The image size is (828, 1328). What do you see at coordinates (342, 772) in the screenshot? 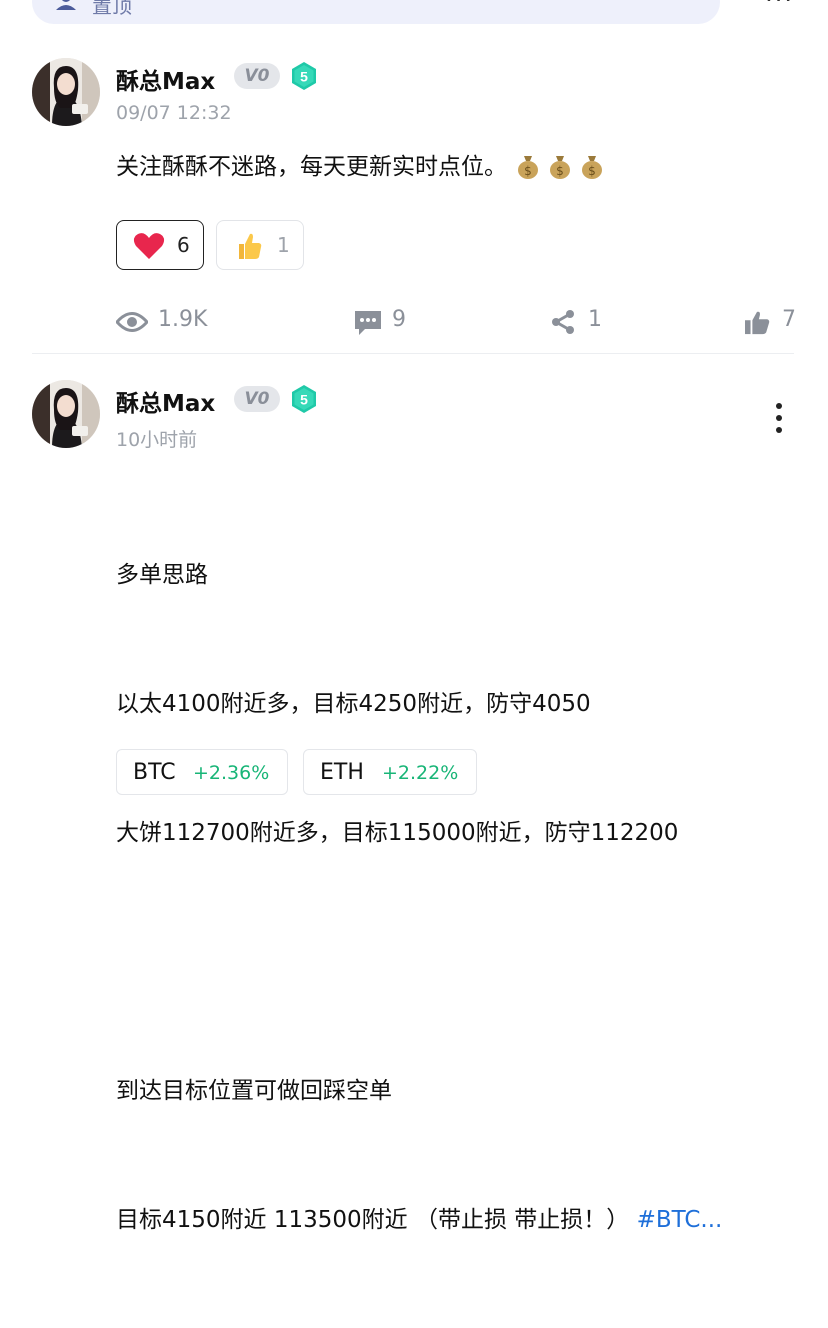
I see `ticker-symbol: ETH` at bounding box center [342, 772].